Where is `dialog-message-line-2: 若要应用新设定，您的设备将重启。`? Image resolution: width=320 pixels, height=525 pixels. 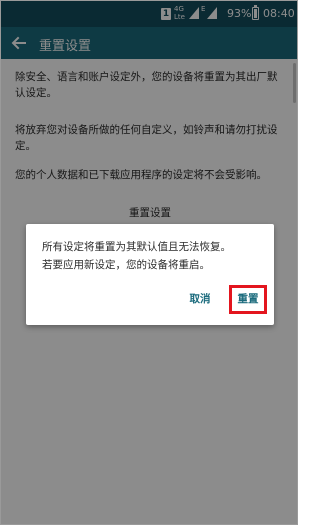
dialog-message-line-2: 若要应用新设定，您的设备将重启。 is located at coordinates (126, 265).